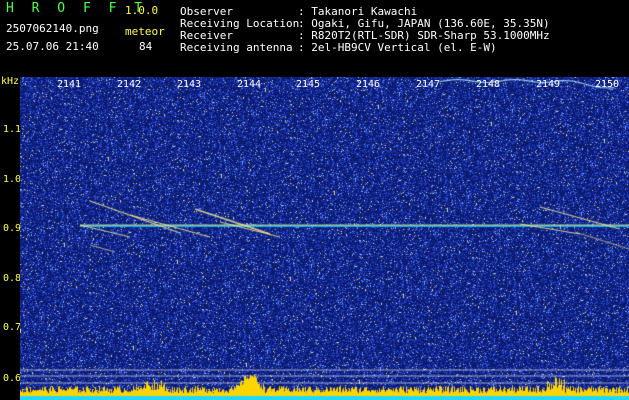 This screenshot has width=629, height=400. I want to click on x-tick-2150: 2150, so click(607, 84).